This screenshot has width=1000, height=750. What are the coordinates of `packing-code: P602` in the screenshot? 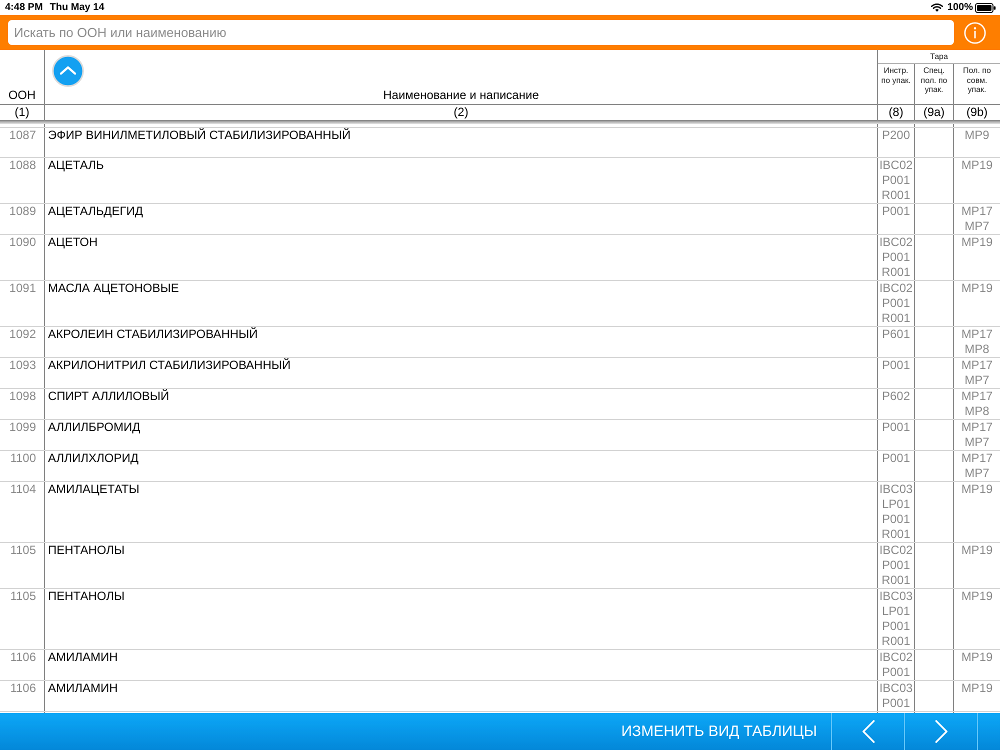 It's located at (896, 396).